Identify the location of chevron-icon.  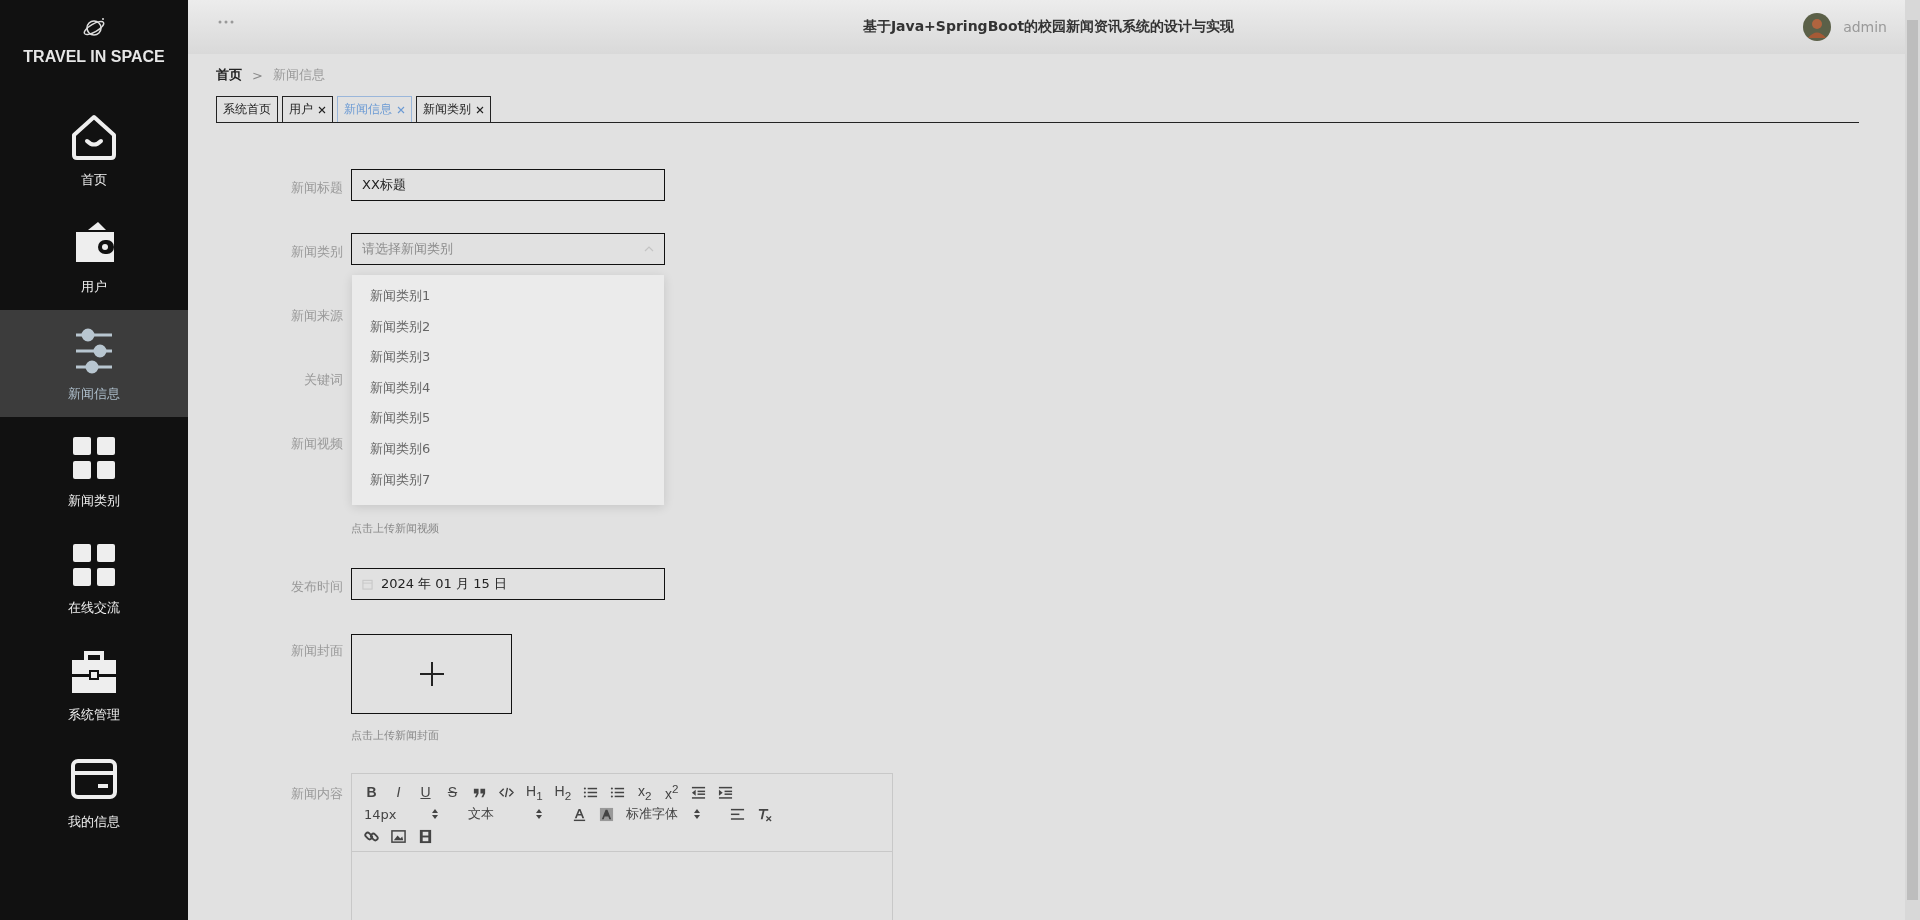
(649, 249).